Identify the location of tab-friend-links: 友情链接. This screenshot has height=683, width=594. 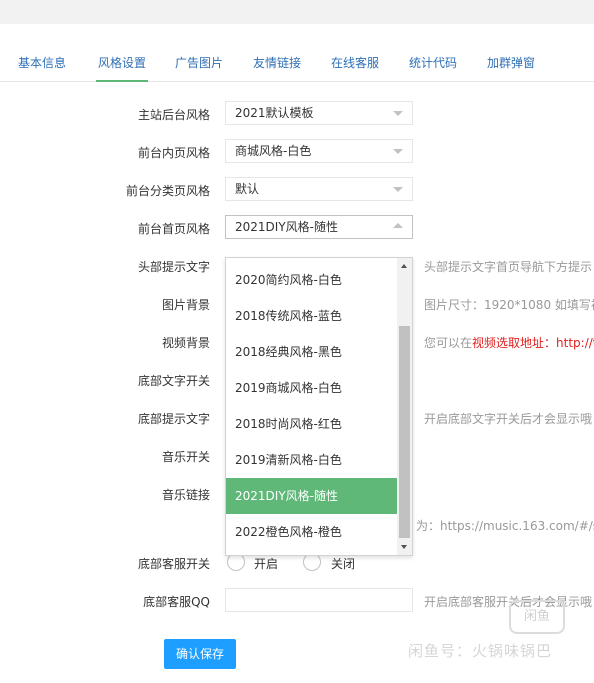
(277, 63).